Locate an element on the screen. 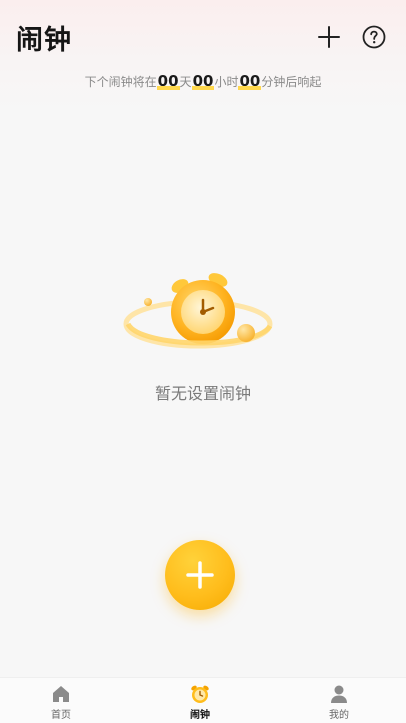 Image resolution: width=406 pixels, height=723 pixels. alarm-clock-icon is located at coordinates (200, 694).